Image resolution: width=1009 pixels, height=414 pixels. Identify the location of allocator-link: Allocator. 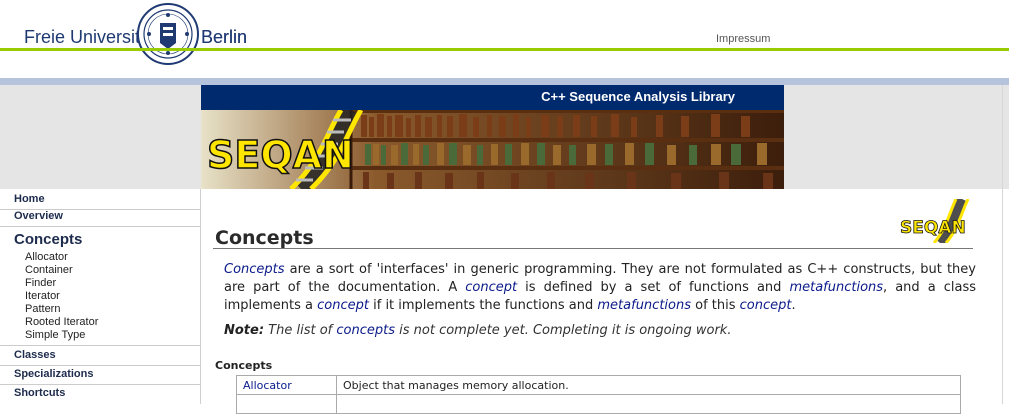
(267, 385).